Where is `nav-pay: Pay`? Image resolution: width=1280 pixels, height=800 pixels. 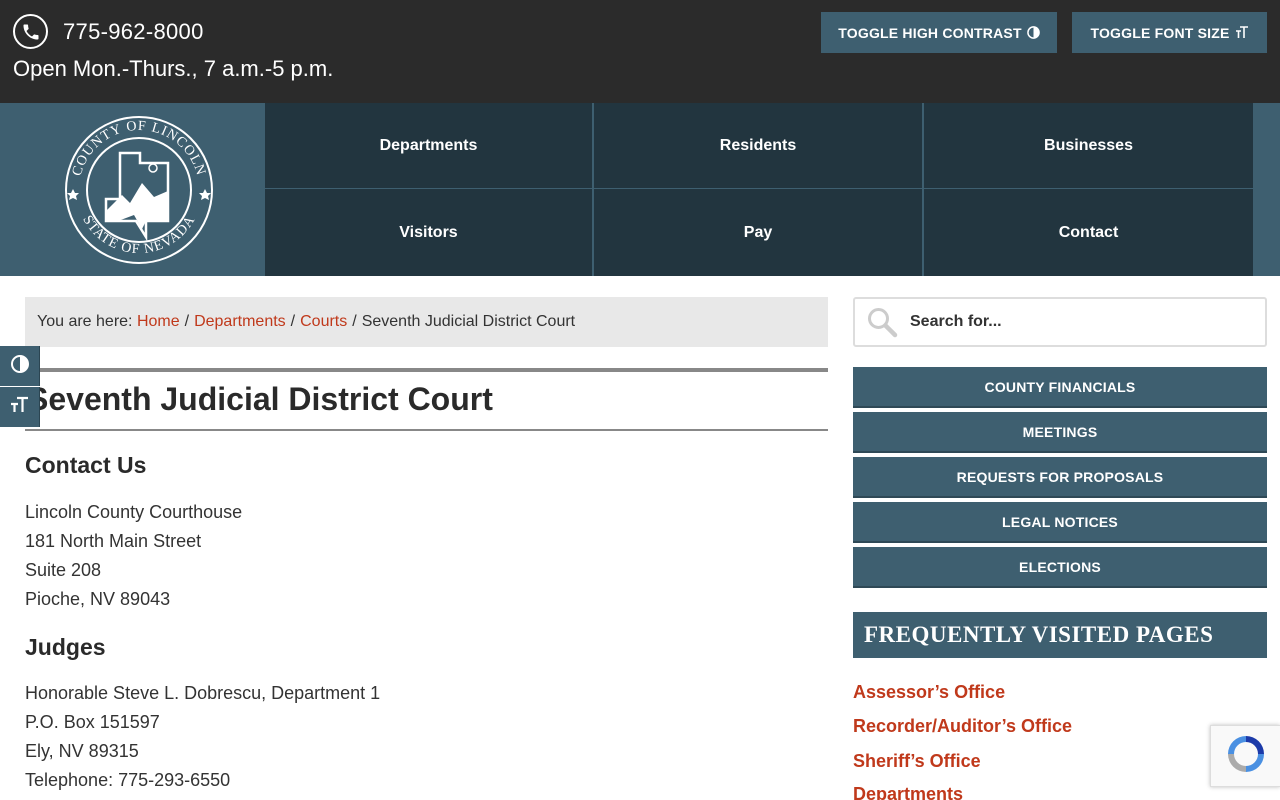
nav-pay: Pay is located at coordinates (759, 232).